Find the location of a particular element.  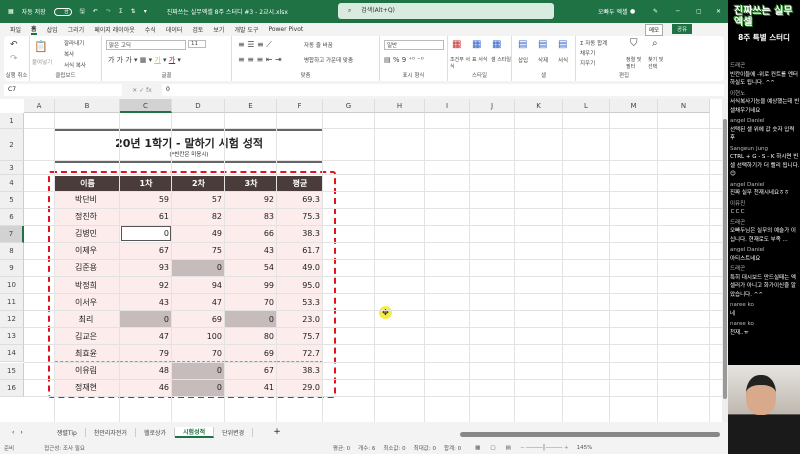

column-header: L is located at coordinates (586, 106).